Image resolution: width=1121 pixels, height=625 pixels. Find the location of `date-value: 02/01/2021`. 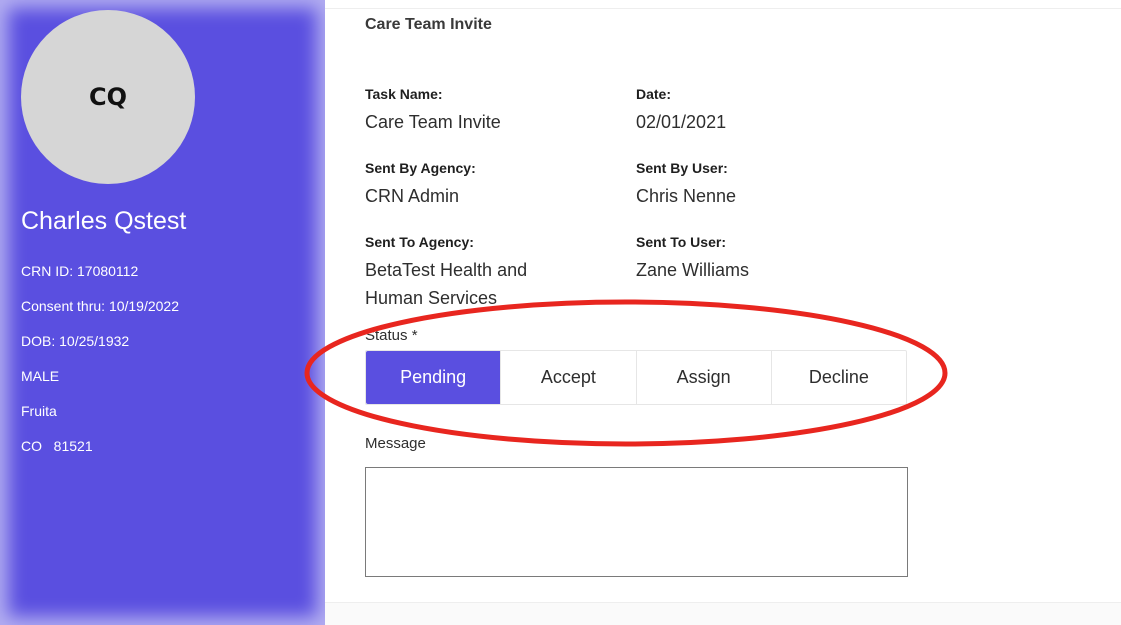

date-value: 02/01/2021 is located at coordinates (681, 122).